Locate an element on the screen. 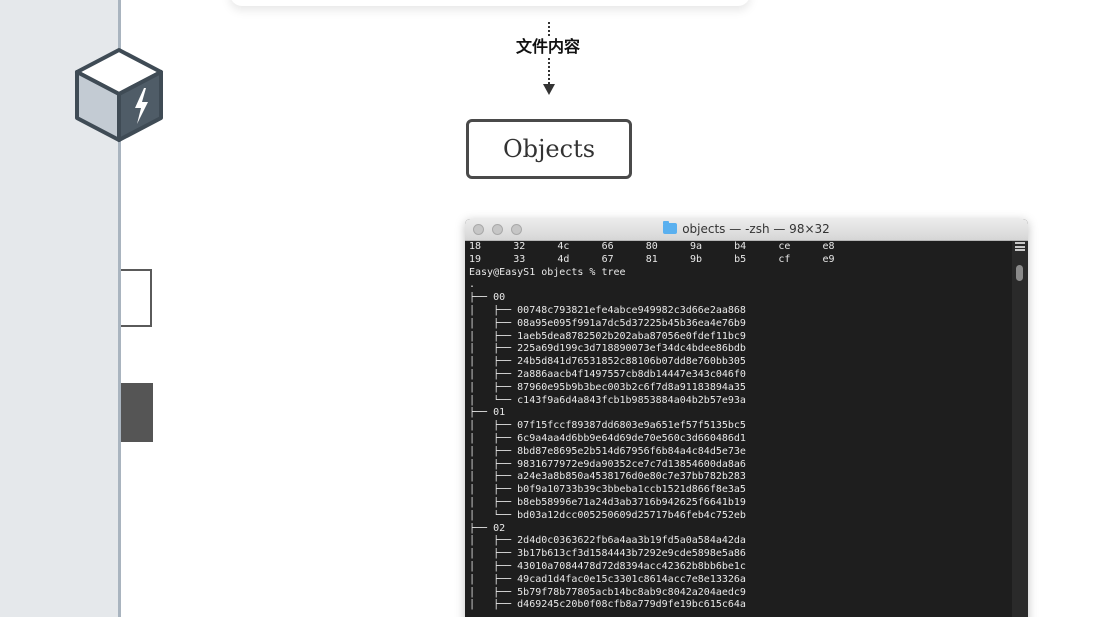  ls-output-cell: b5 is located at coordinates (740, 259).